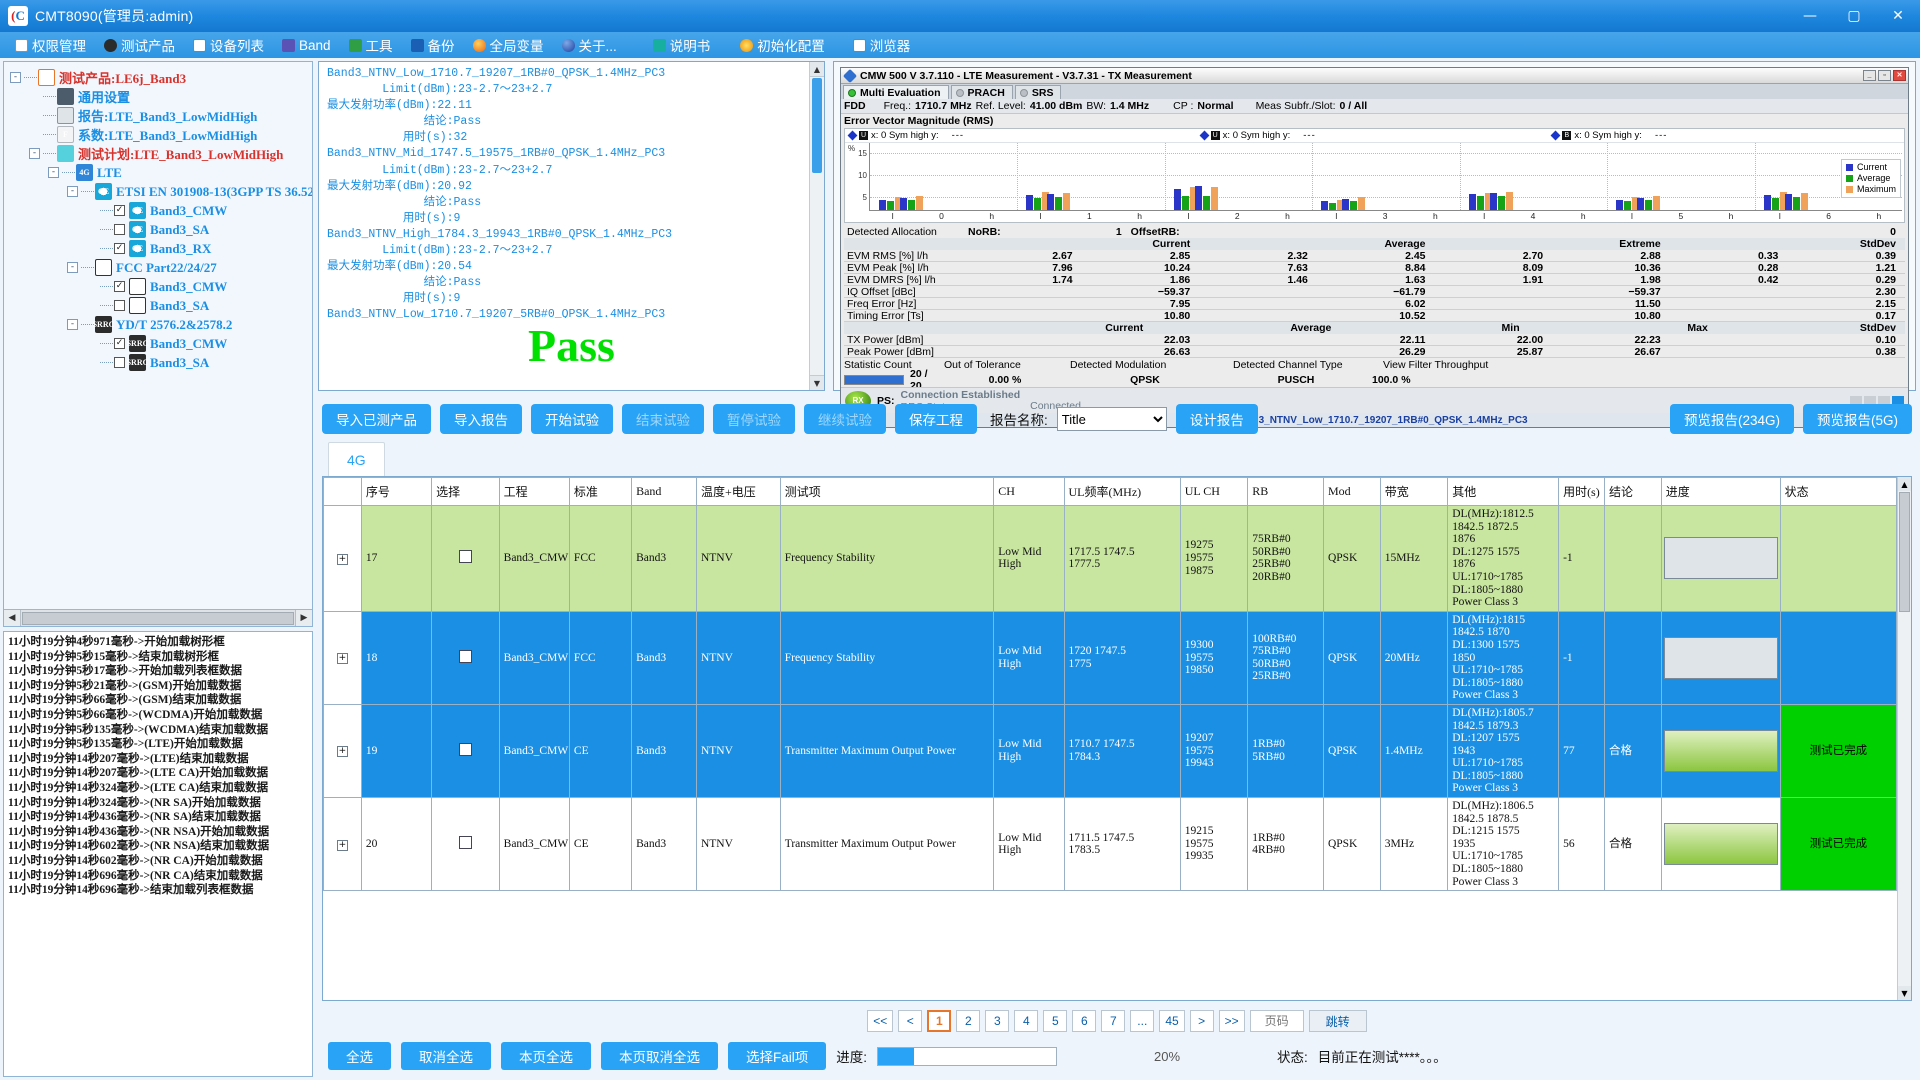 Image resolution: width=1920 pixels, height=1080 pixels. What do you see at coordinates (160, 324) in the screenshot?
I see `tree-node: - SRRC YD/T 2576.2&2578.2` at bounding box center [160, 324].